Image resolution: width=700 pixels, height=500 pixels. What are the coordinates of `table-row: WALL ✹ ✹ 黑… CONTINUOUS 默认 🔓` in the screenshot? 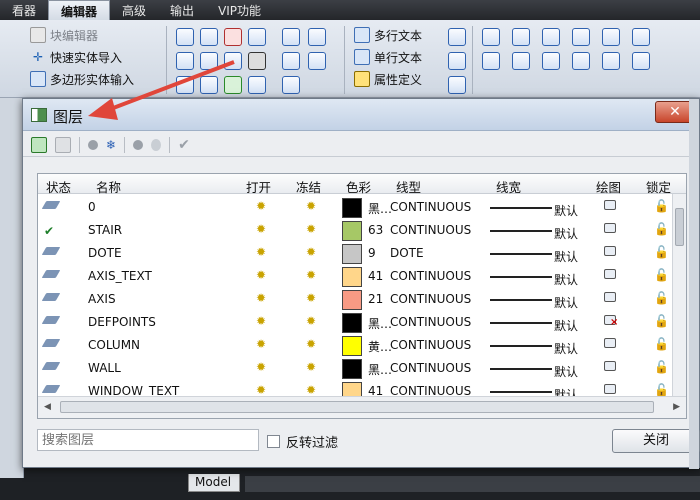 It's located at (356, 368).